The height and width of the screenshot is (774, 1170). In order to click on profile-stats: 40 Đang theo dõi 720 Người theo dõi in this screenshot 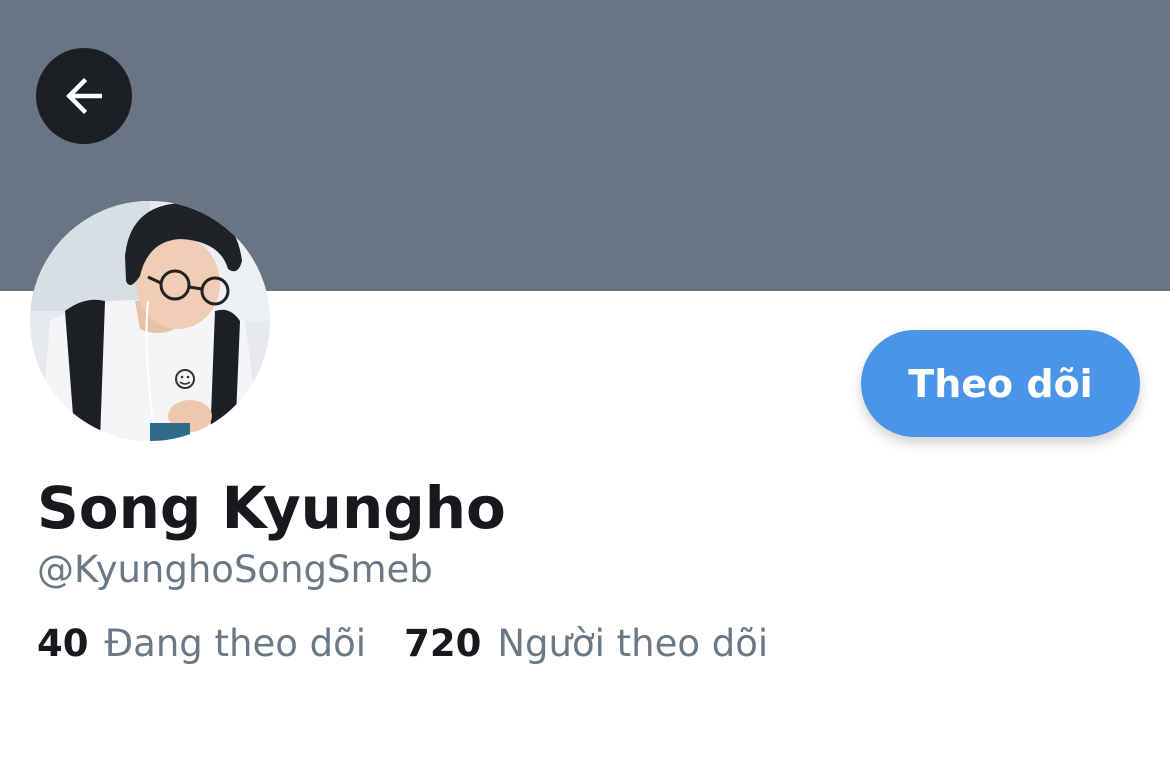, I will do `click(402, 644)`.